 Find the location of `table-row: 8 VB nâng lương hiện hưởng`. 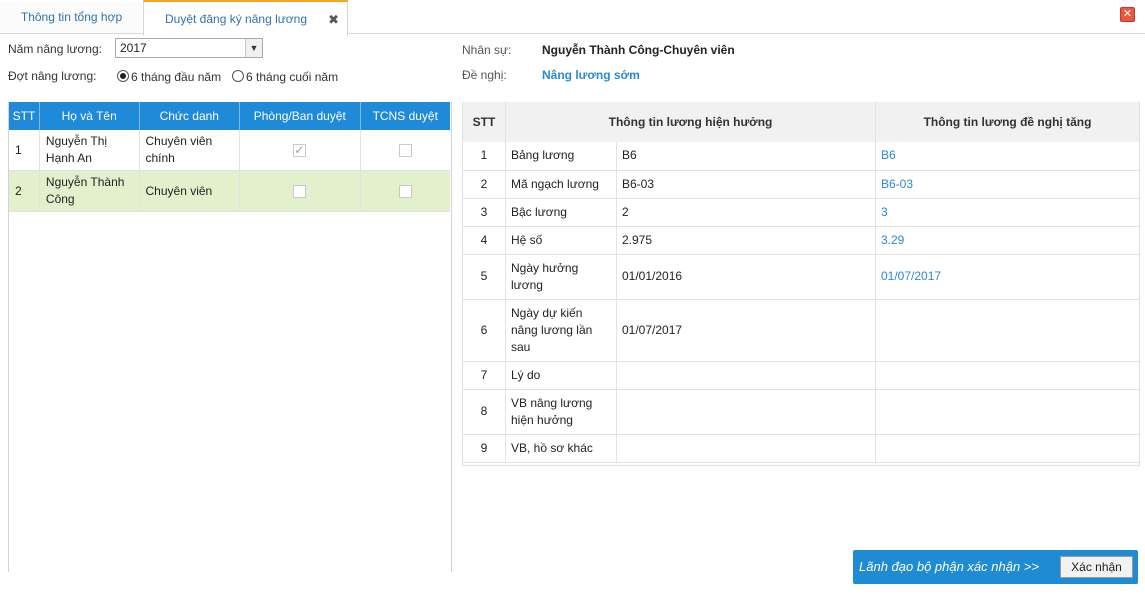

table-row: 8 VB nâng lương hiện hưởng is located at coordinates (801, 412).